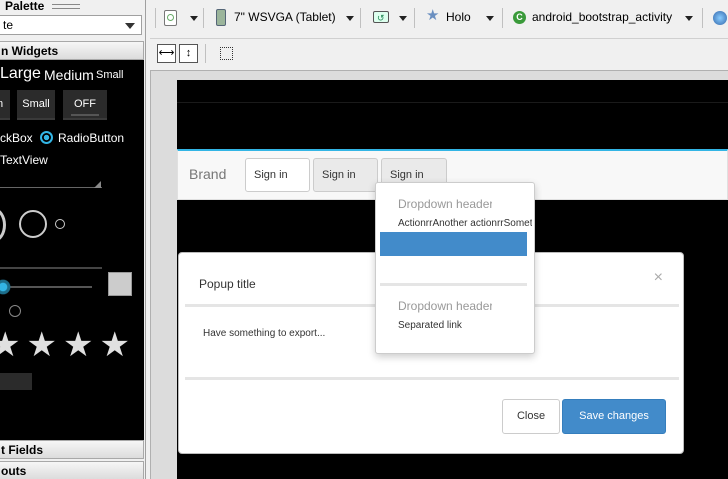 The height and width of the screenshot is (479, 728). What do you see at coordinates (33, 224) in the screenshot?
I see `progress-medium-icon` at bounding box center [33, 224].